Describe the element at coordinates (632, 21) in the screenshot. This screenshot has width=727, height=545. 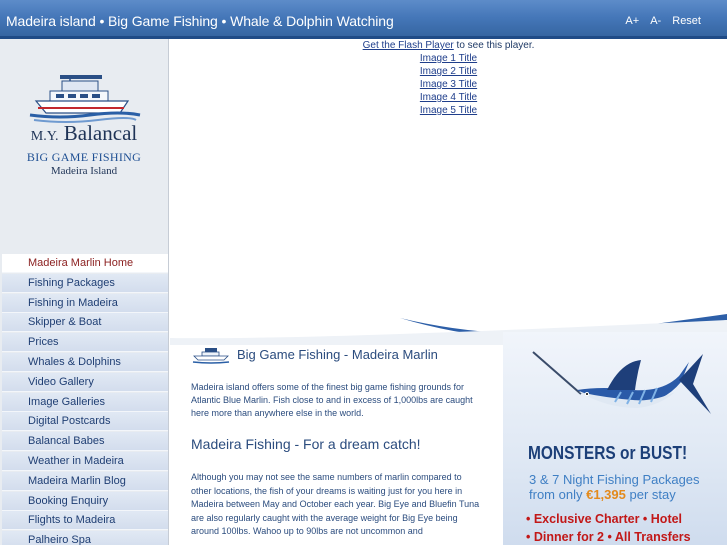
I see `font-increase-button: A+` at that location.